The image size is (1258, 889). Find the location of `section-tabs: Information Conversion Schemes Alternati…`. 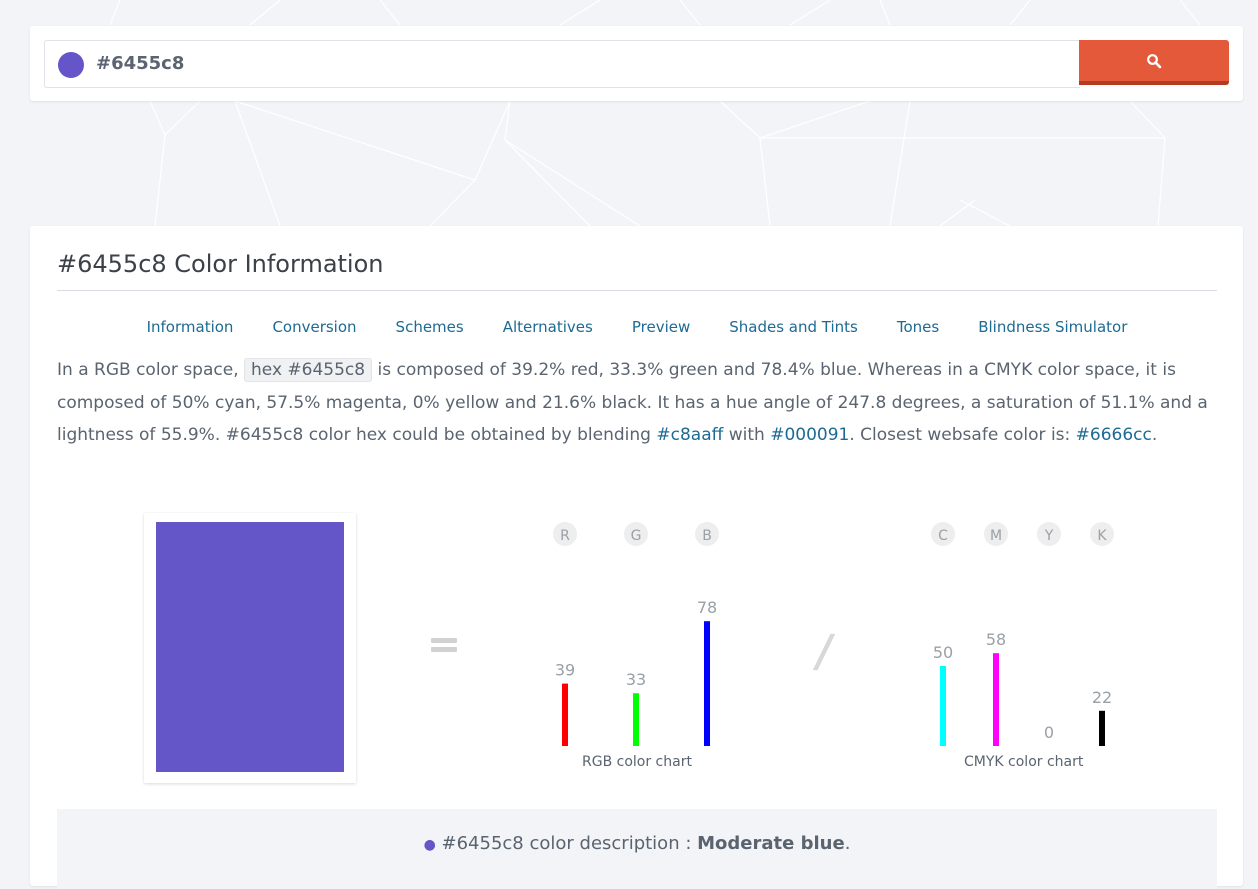

section-tabs: Information Conversion Schemes Alternati… is located at coordinates (637, 327).